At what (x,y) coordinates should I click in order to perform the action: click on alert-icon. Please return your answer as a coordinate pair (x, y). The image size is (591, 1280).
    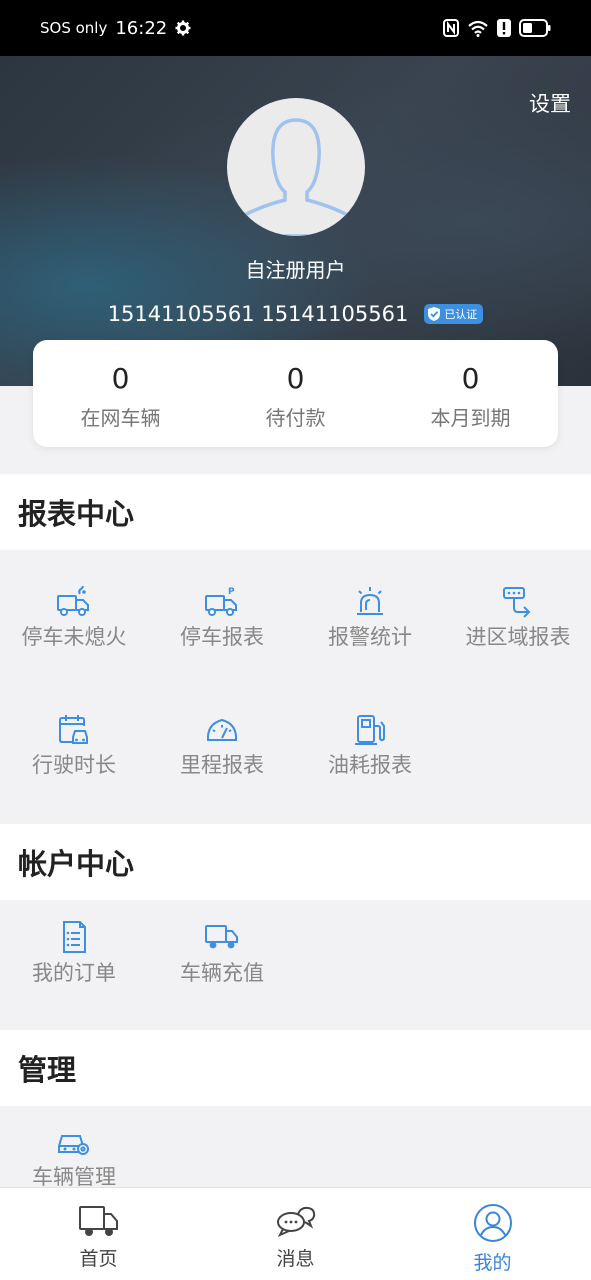
    Looking at the image, I should click on (504, 28).